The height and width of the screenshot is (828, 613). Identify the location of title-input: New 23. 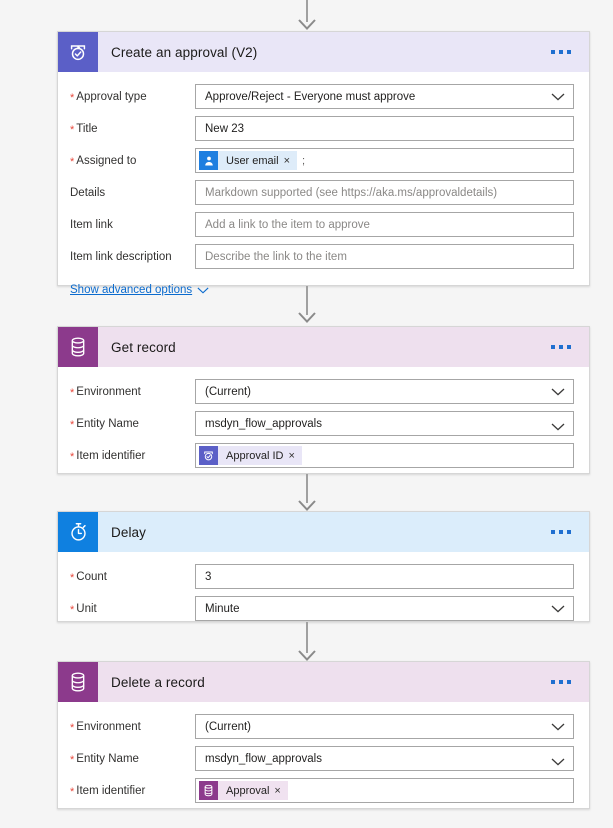
(384, 128).